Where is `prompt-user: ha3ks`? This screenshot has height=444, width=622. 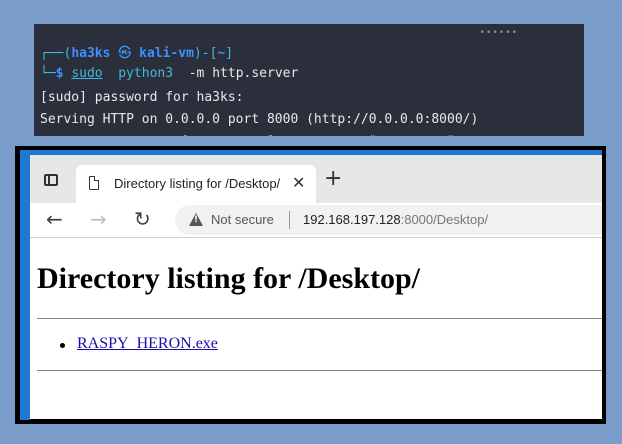
prompt-user: ha3ks is located at coordinates (91, 53).